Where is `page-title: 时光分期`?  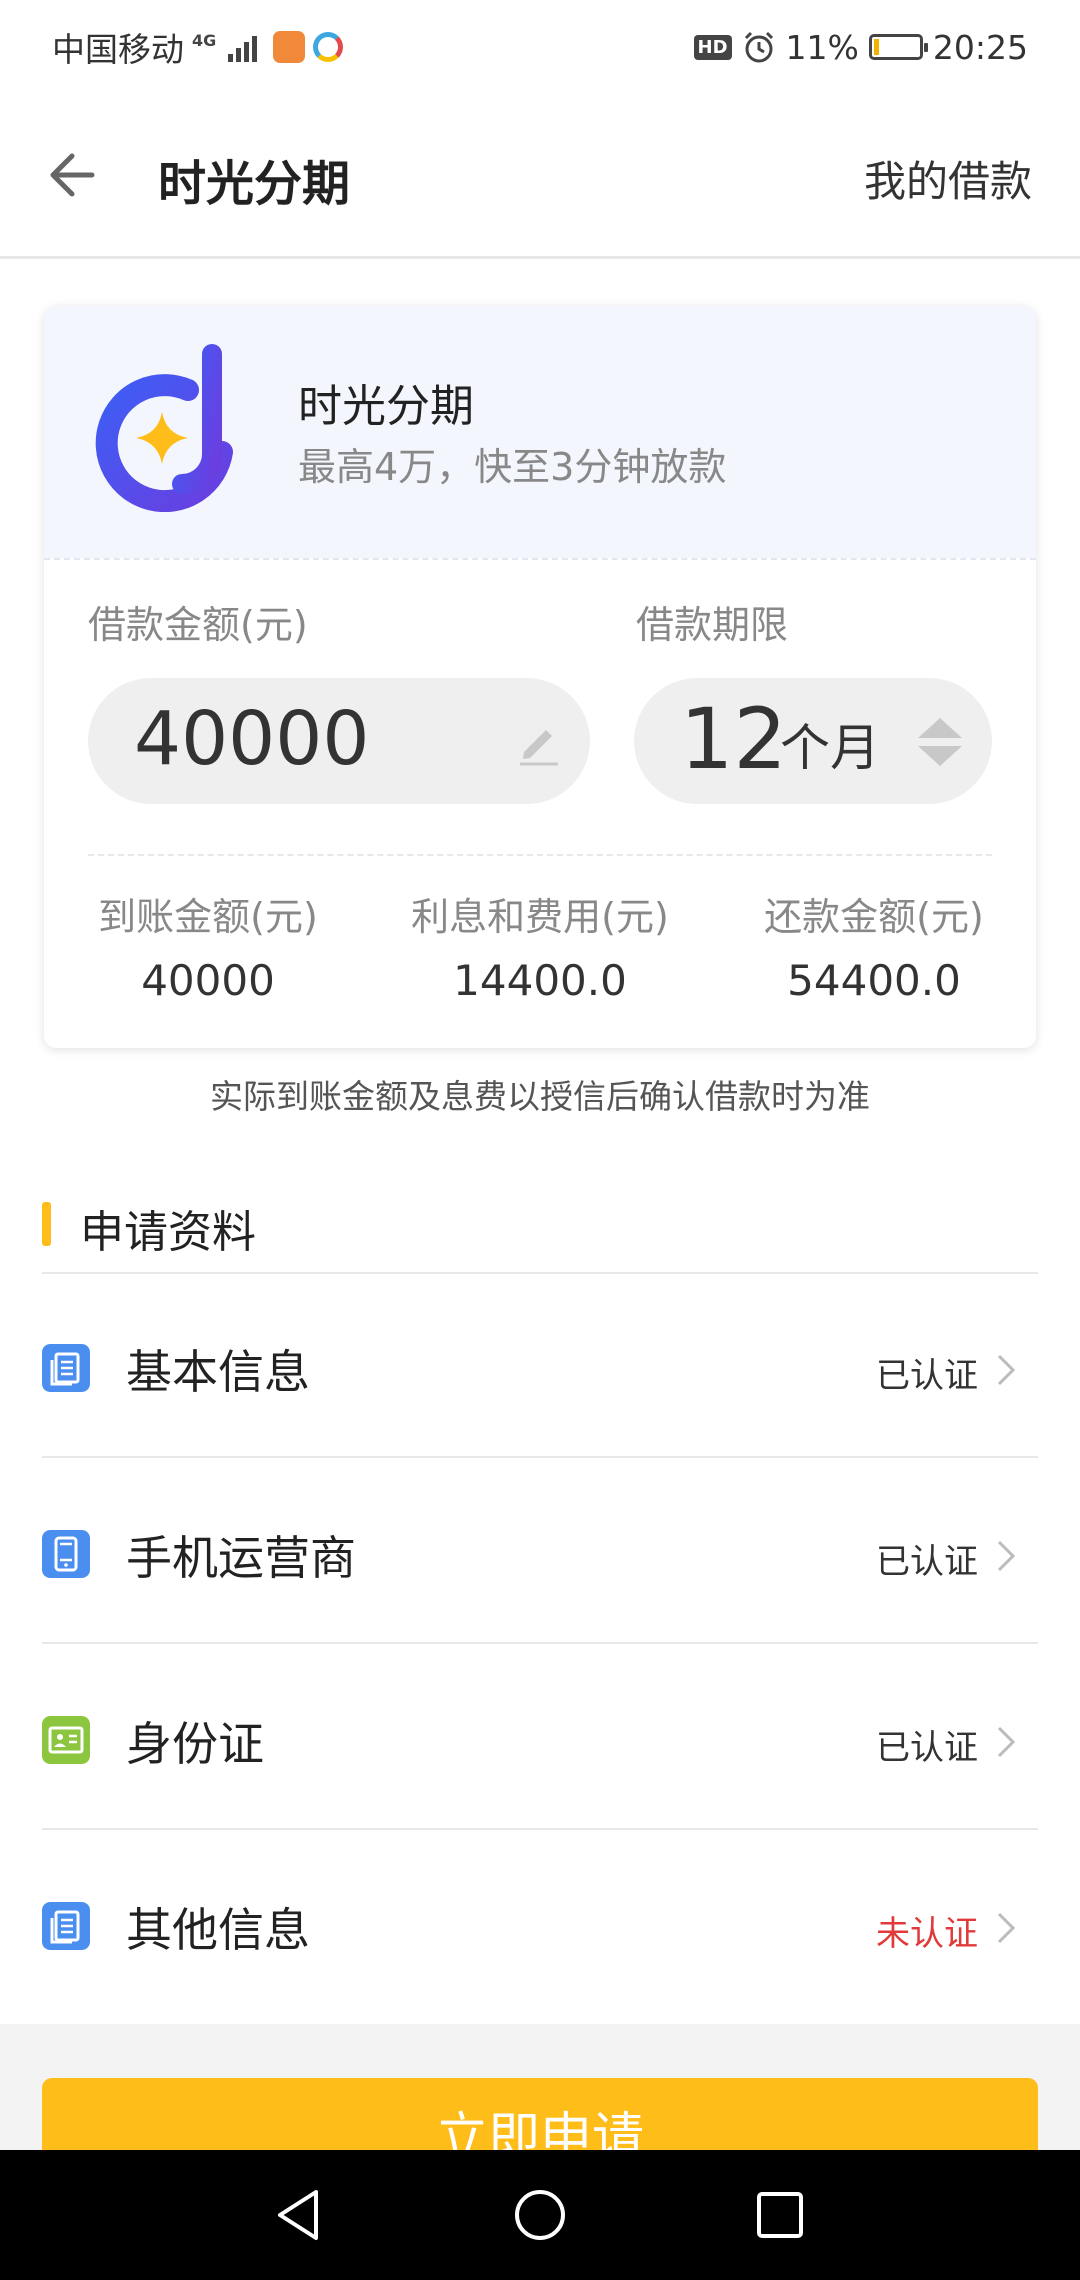
page-title: 时光分期 is located at coordinates (254, 184).